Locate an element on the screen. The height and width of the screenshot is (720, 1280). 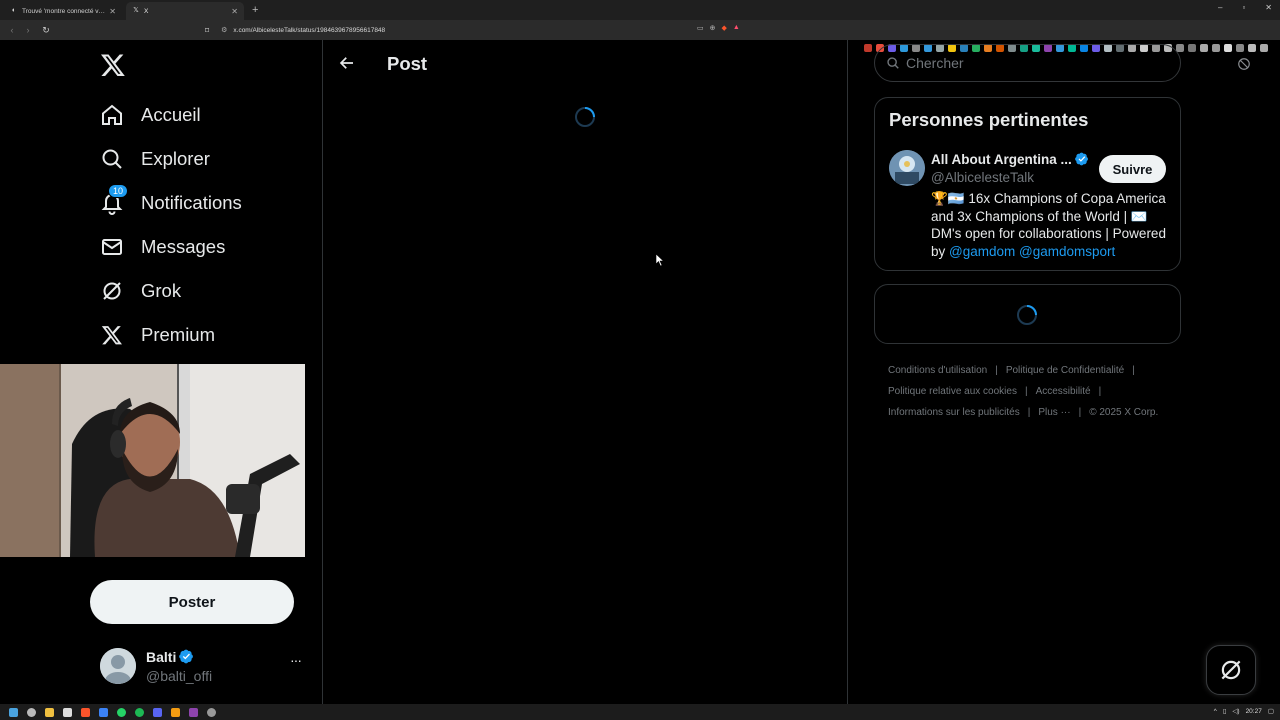
network-icon: ▯ is located at coordinates (1225, 711).